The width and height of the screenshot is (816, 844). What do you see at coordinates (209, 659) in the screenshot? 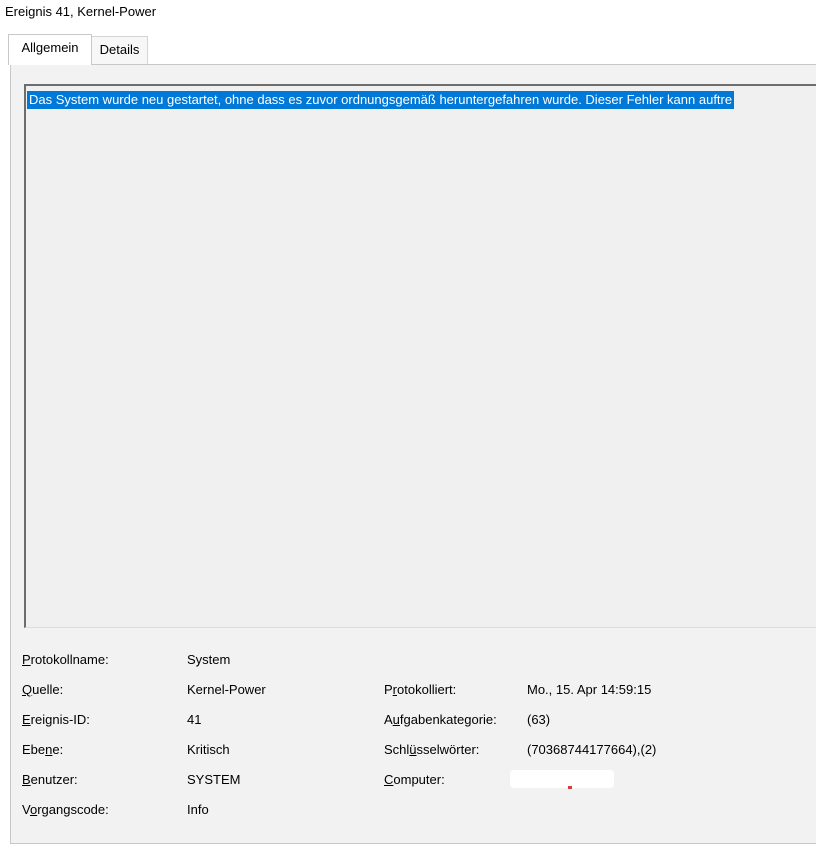
I see `log-name-value: System` at bounding box center [209, 659].